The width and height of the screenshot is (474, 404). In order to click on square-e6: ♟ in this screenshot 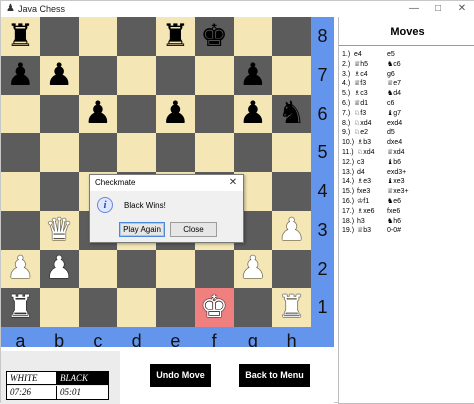, I will do `click(175, 114)`.